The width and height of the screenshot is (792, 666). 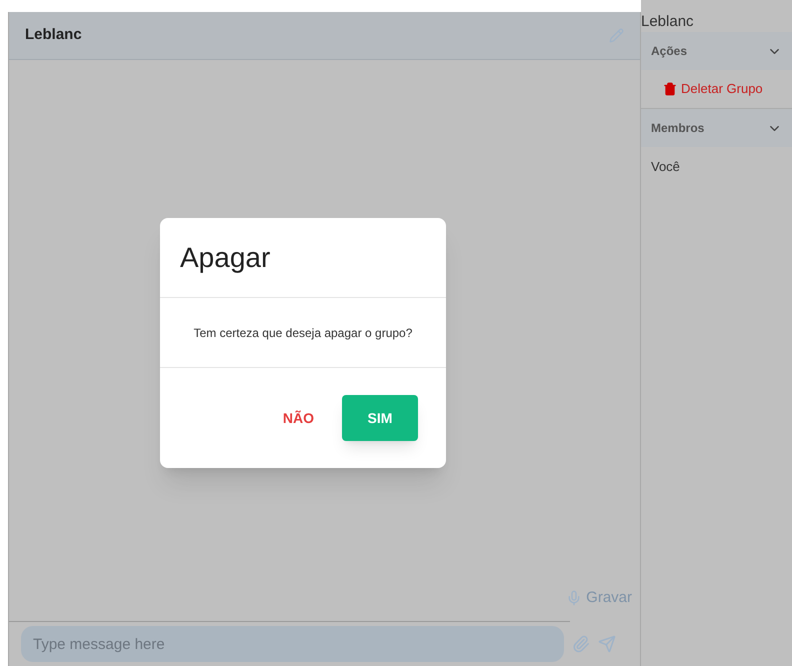 What do you see at coordinates (380, 418) in the screenshot?
I see `yes-button: SIM` at bounding box center [380, 418].